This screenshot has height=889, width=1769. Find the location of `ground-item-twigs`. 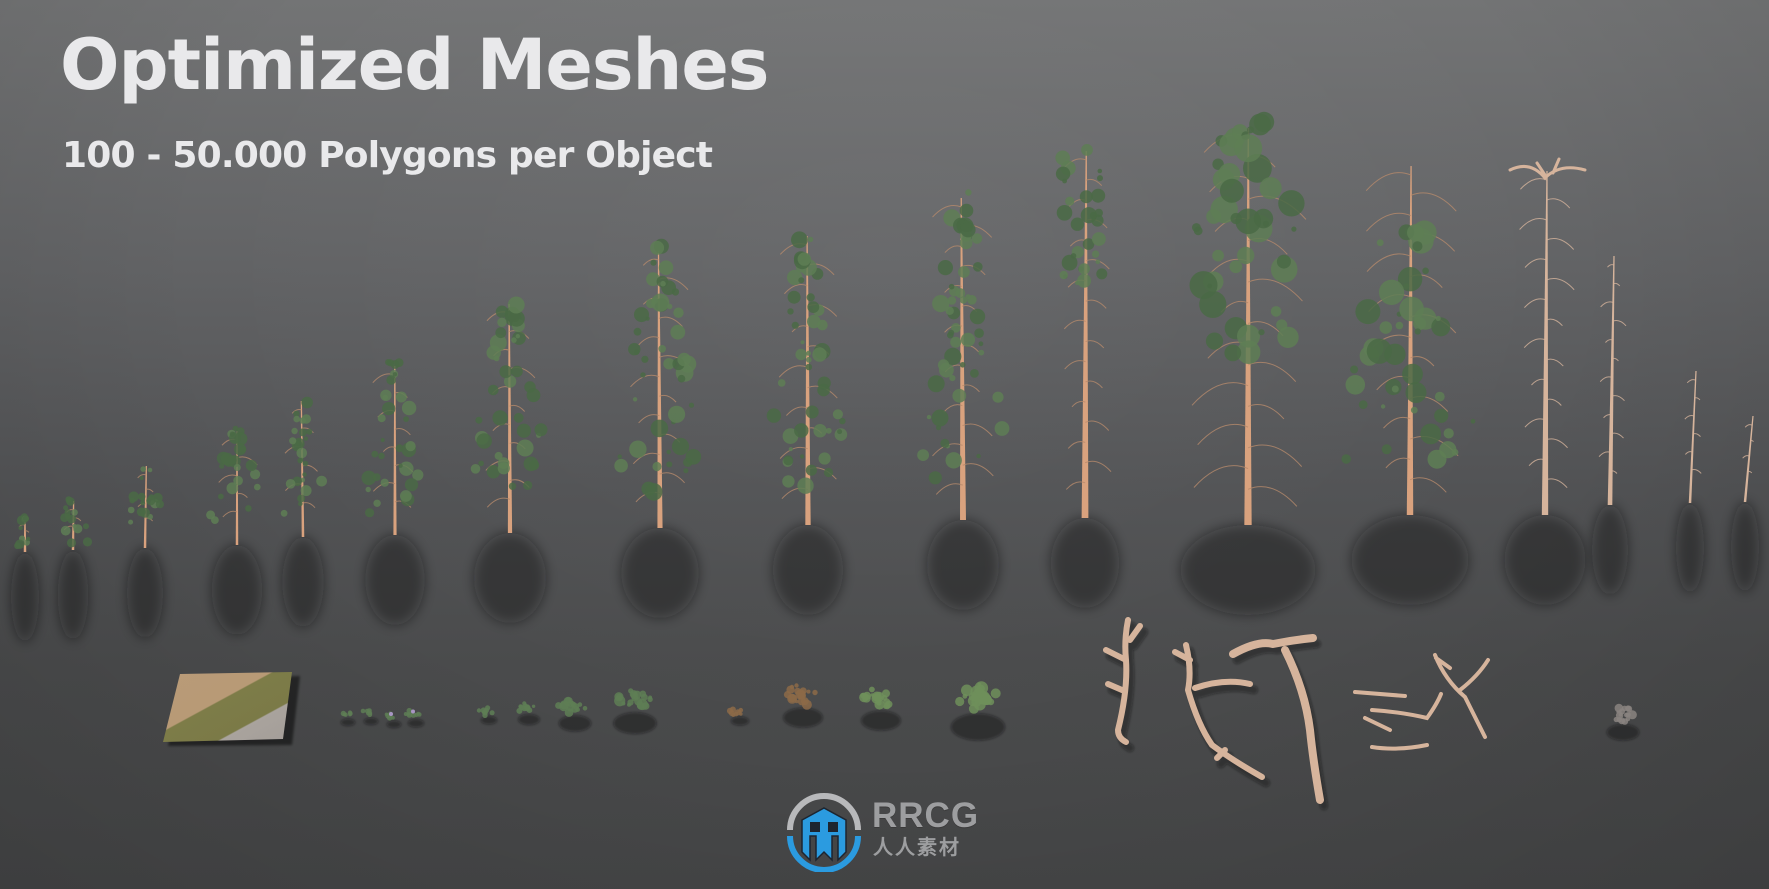

ground-item-twigs is located at coordinates (1623, 722).